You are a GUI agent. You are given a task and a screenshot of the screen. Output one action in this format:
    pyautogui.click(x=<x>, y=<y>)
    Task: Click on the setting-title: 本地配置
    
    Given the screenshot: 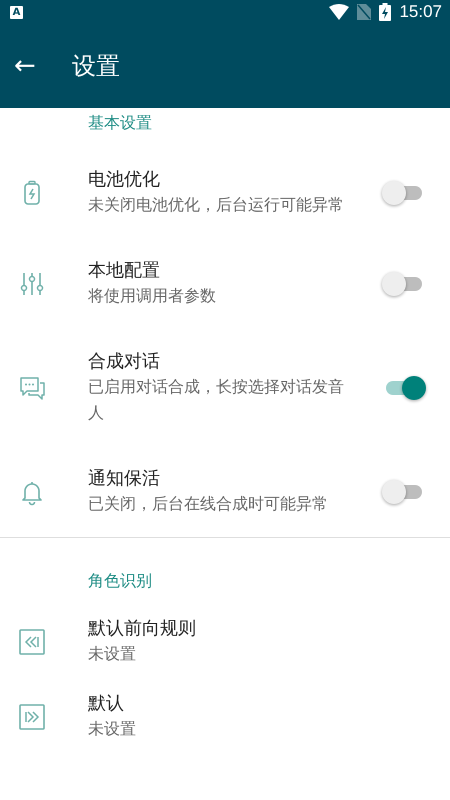 What is the action you would take?
    pyautogui.click(x=124, y=271)
    